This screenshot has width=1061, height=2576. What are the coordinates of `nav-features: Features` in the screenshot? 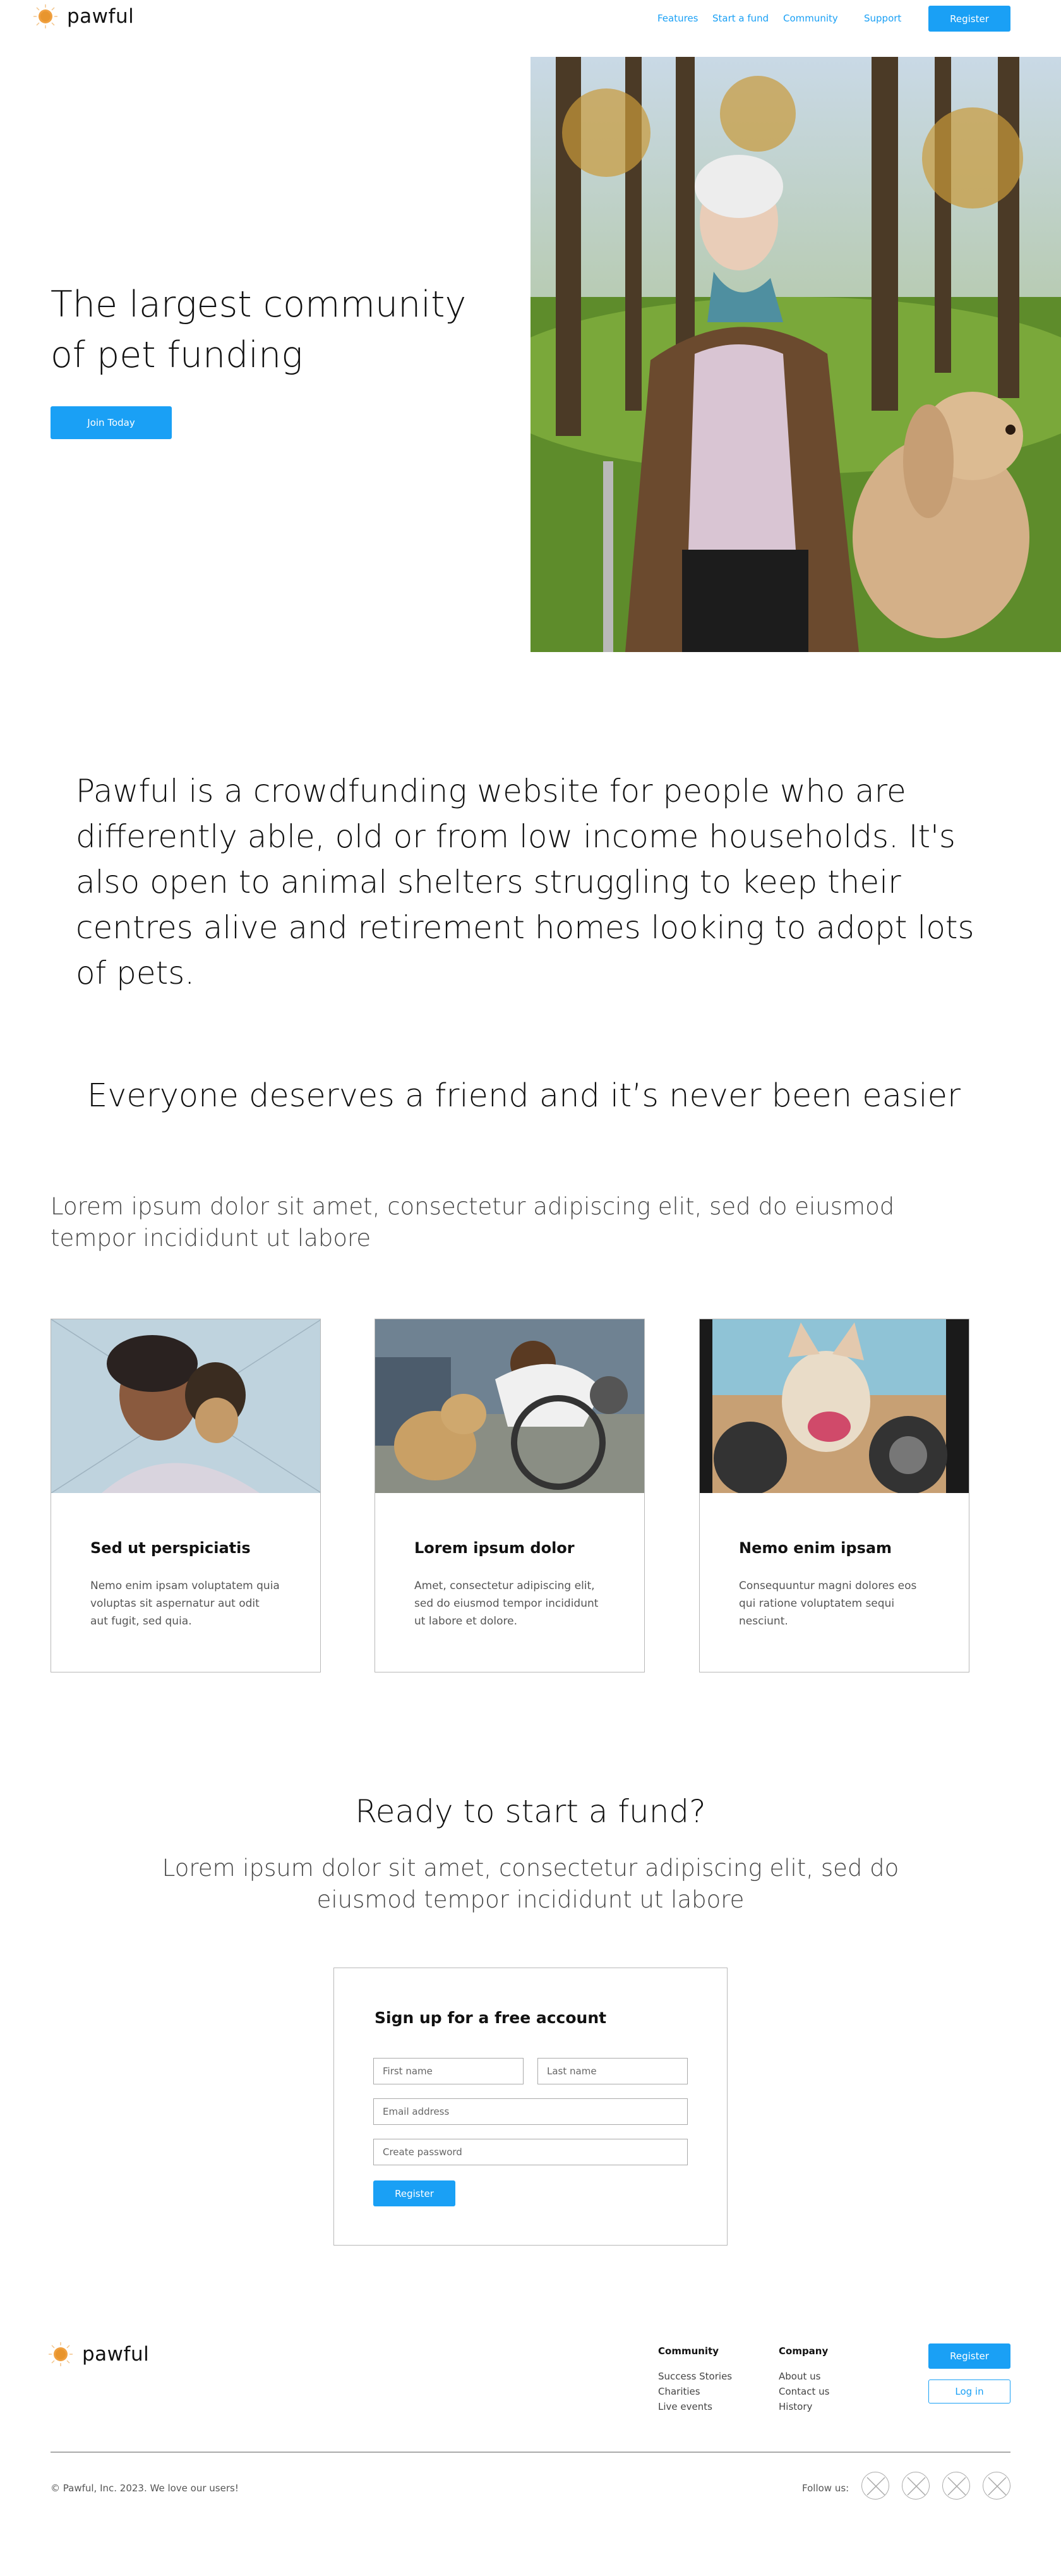 It's located at (677, 18).